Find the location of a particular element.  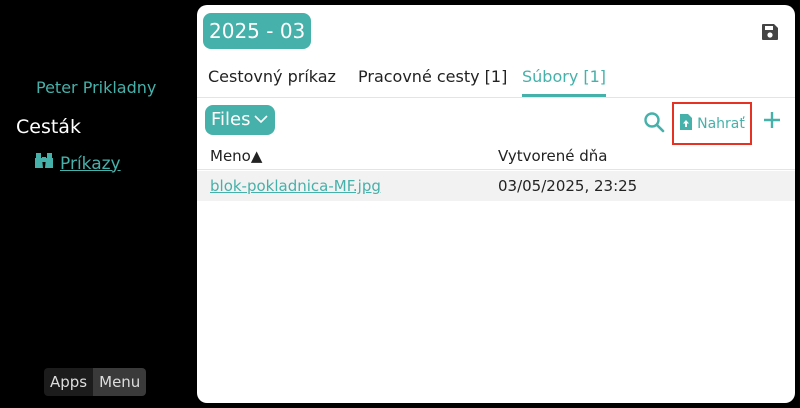

bottom-switcher: Apps Menu is located at coordinates (95, 382).